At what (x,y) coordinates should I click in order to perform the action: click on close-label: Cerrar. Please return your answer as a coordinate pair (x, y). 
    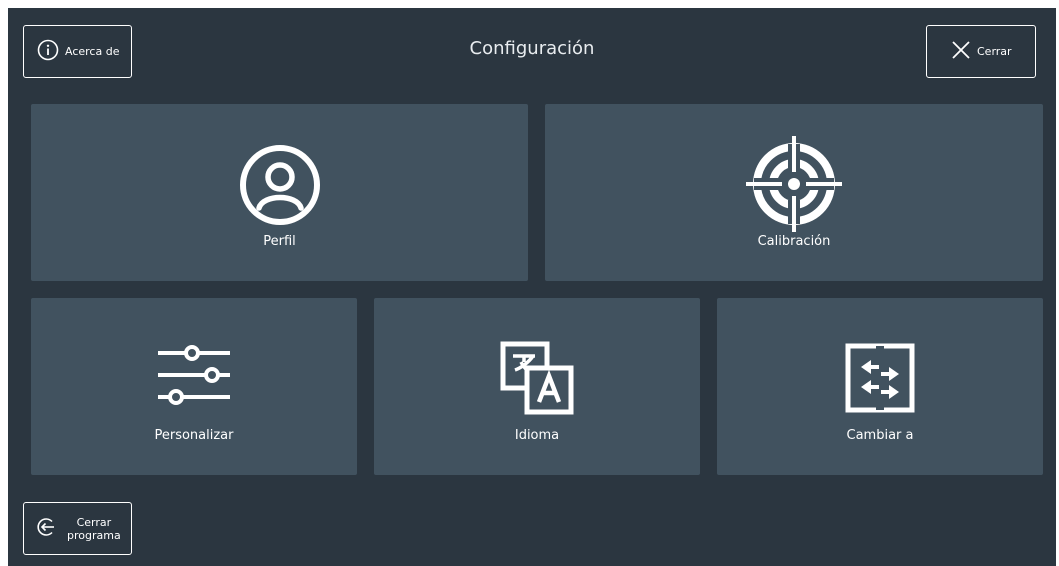
    Looking at the image, I should click on (994, 51).